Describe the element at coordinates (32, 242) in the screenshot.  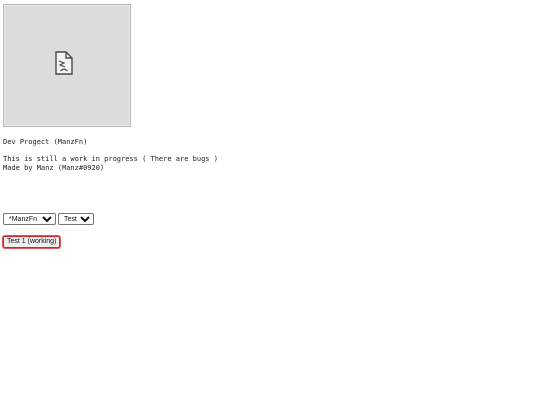
I see `test-1-button: Test 1 (working)` at that location.